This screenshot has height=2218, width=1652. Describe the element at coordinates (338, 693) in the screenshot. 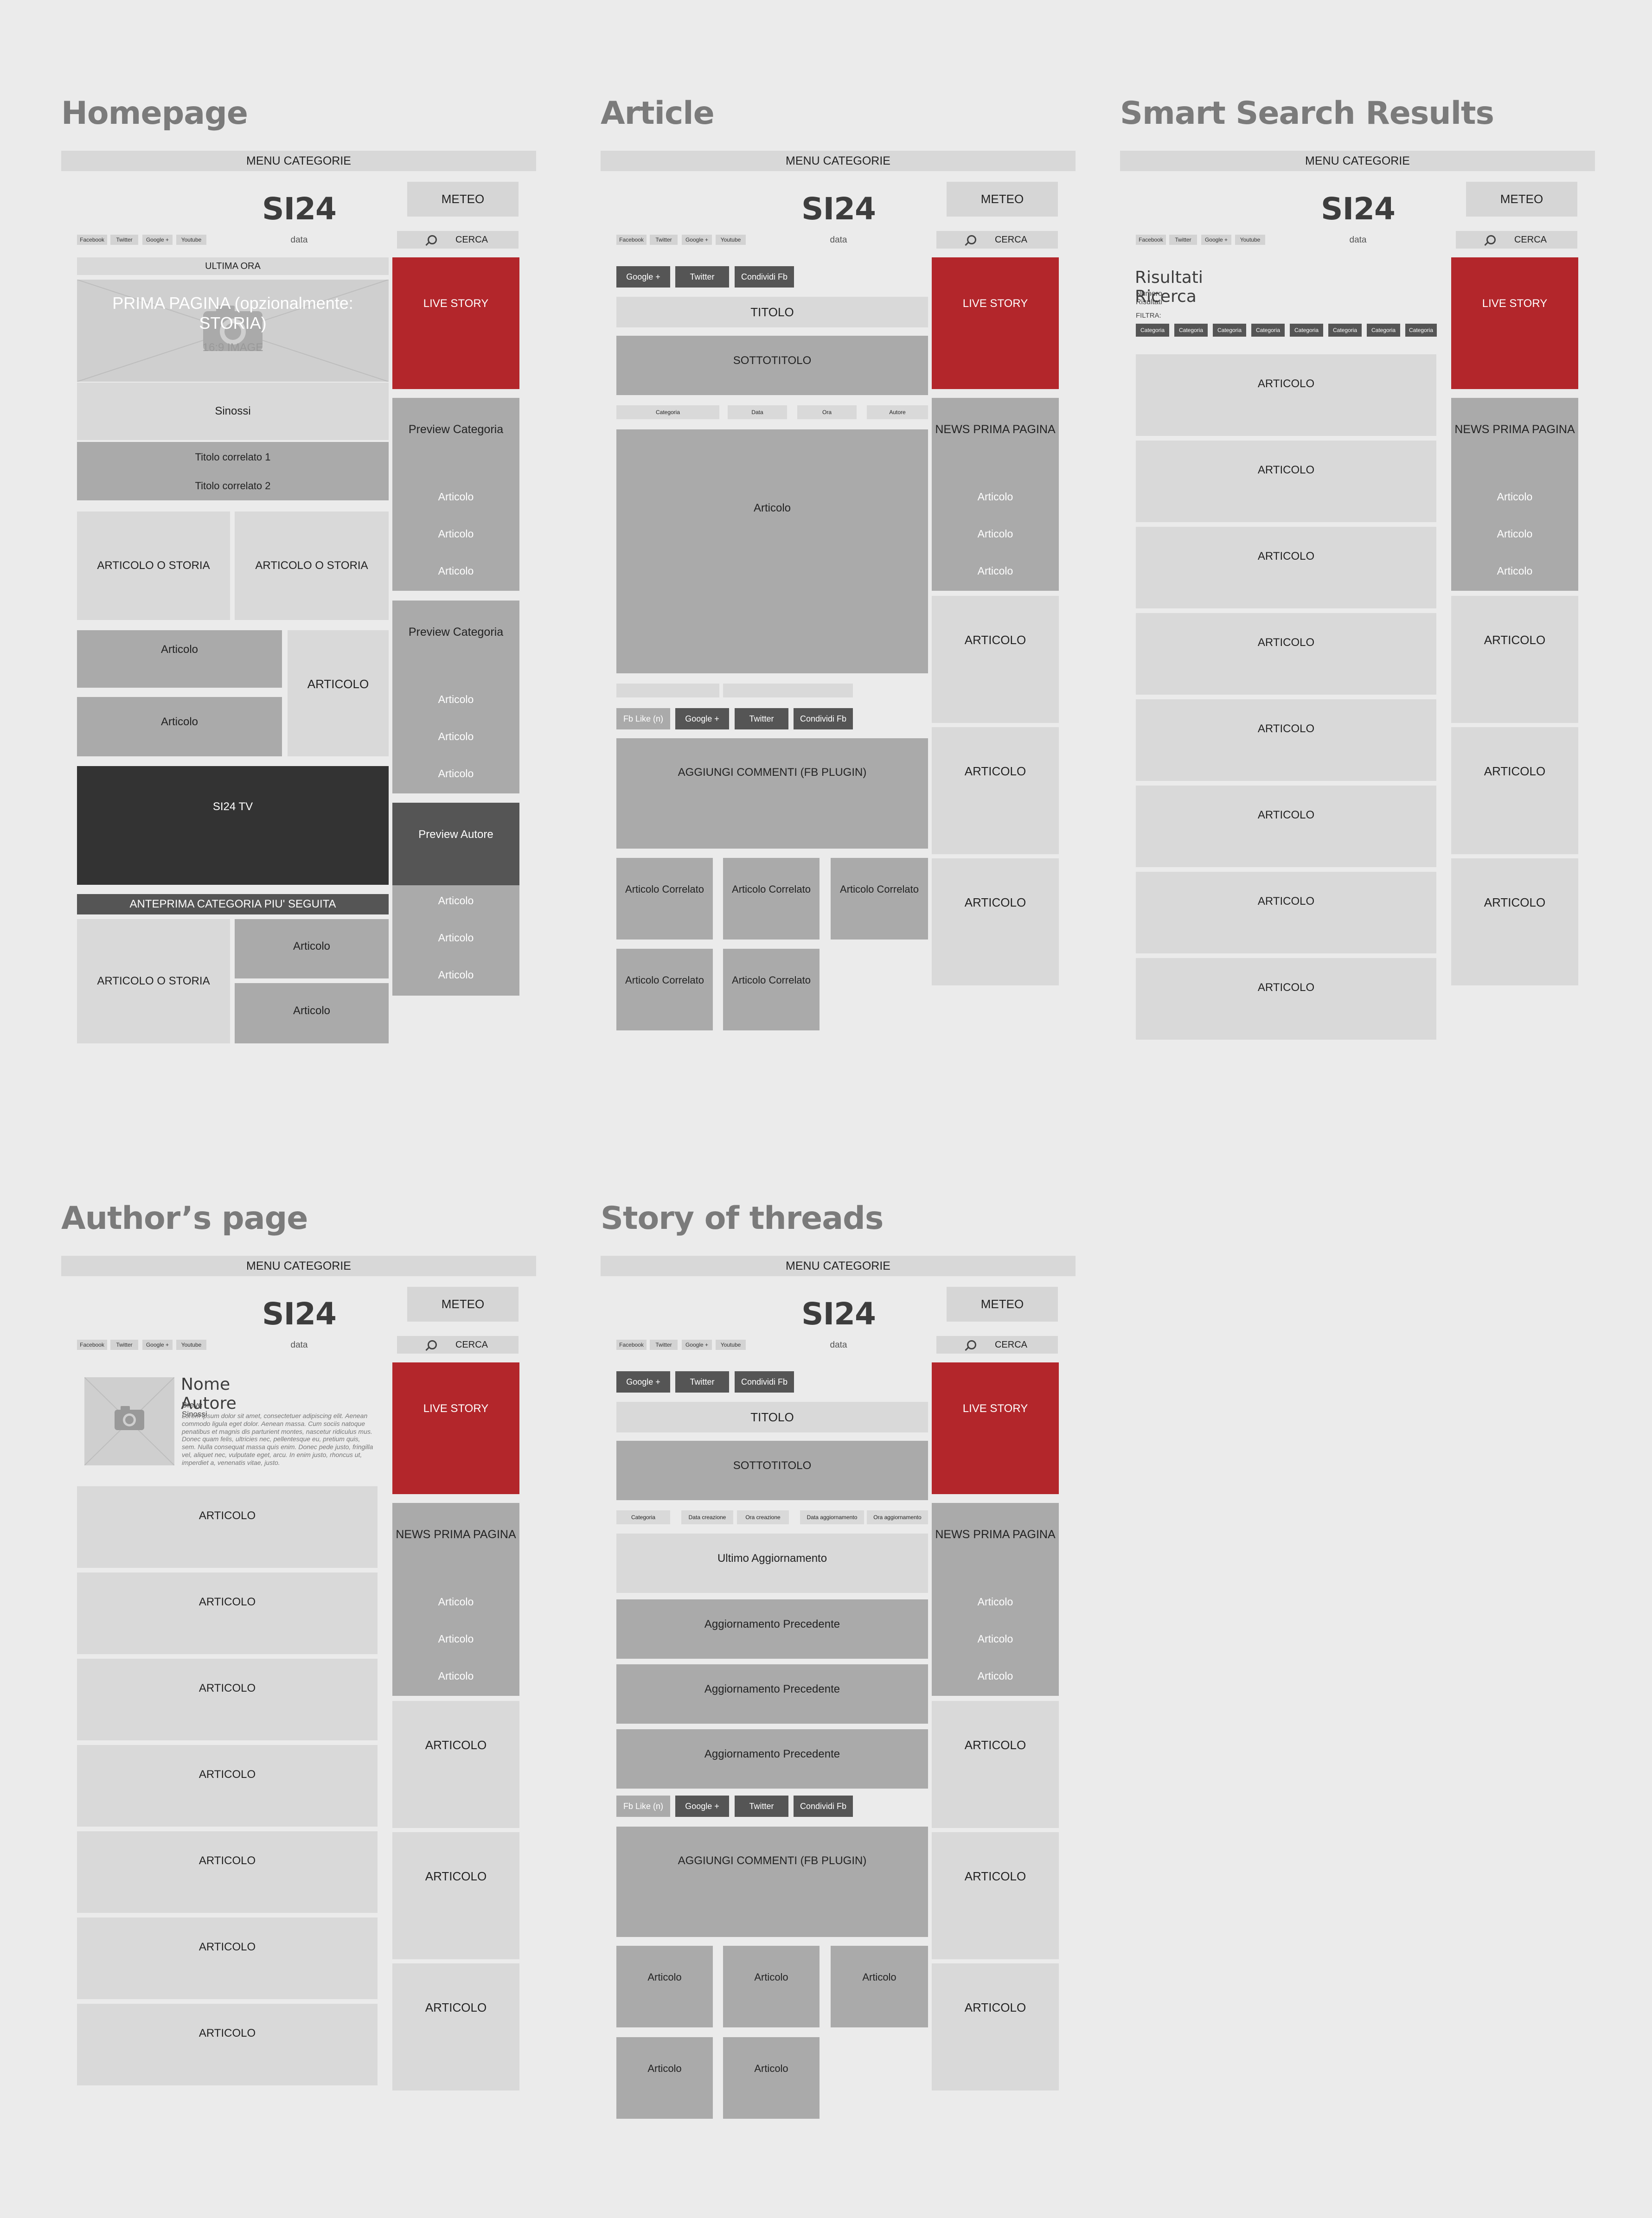

I see `articolo-feature: ARTICOLO` at that location.